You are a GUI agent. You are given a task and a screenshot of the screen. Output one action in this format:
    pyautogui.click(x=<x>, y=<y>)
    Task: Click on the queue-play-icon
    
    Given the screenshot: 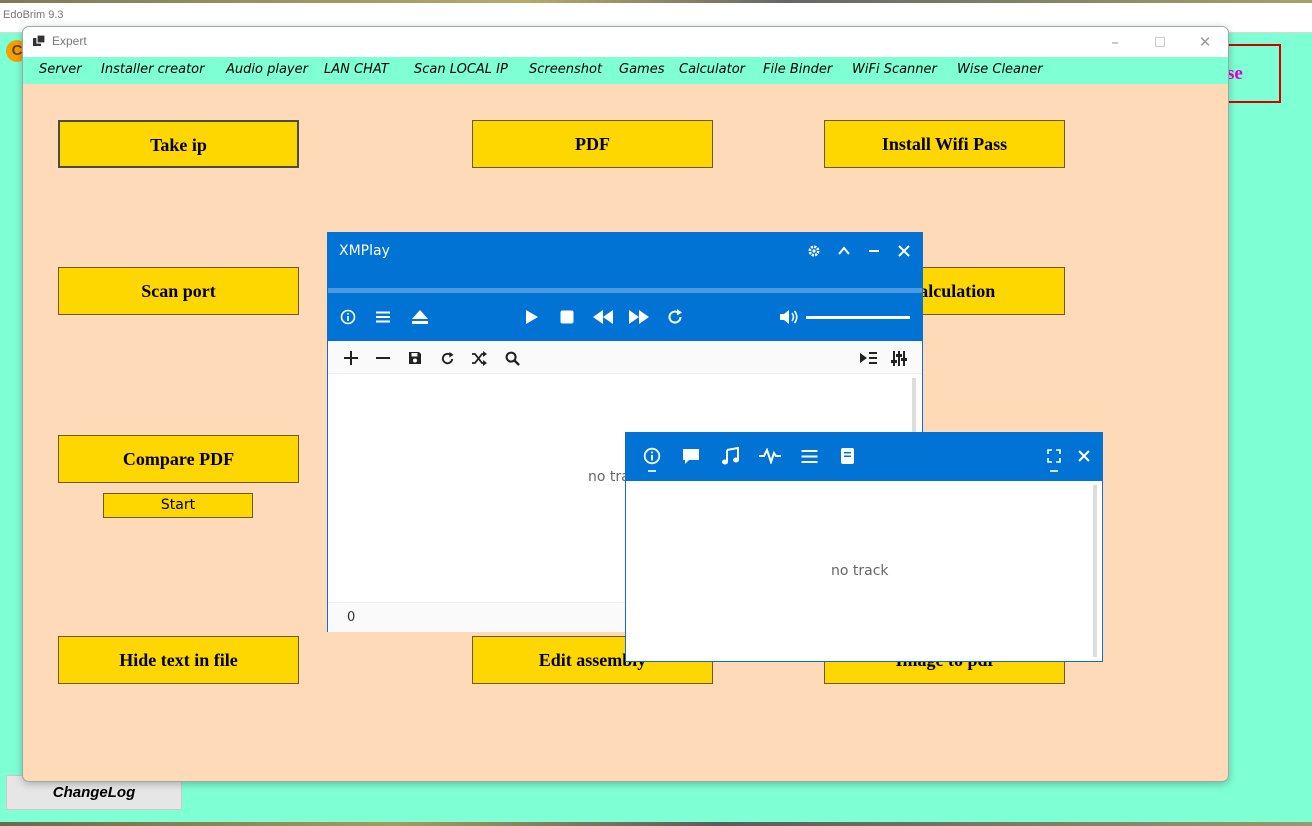 What is the action you would take?
    pyautogui.click(x=868, y=358)
    